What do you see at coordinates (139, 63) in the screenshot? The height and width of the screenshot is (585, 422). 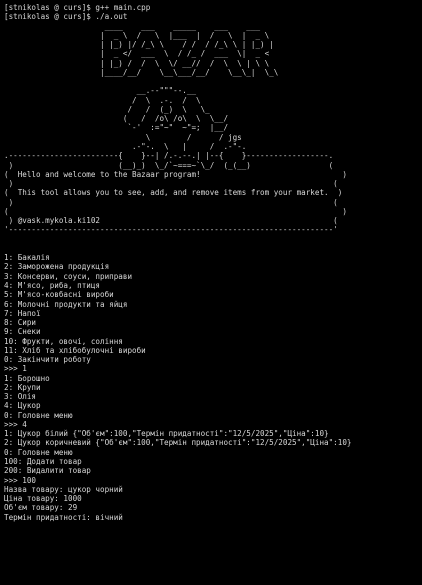 I see `terminal-line: | |_) / / \ \/ __// / \ \ | \ \` at bounding box center [139, 63].